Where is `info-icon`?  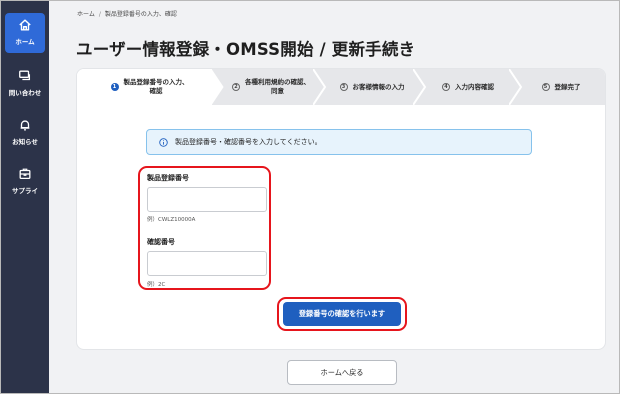
info-icon is located at coordinates (163, 142).